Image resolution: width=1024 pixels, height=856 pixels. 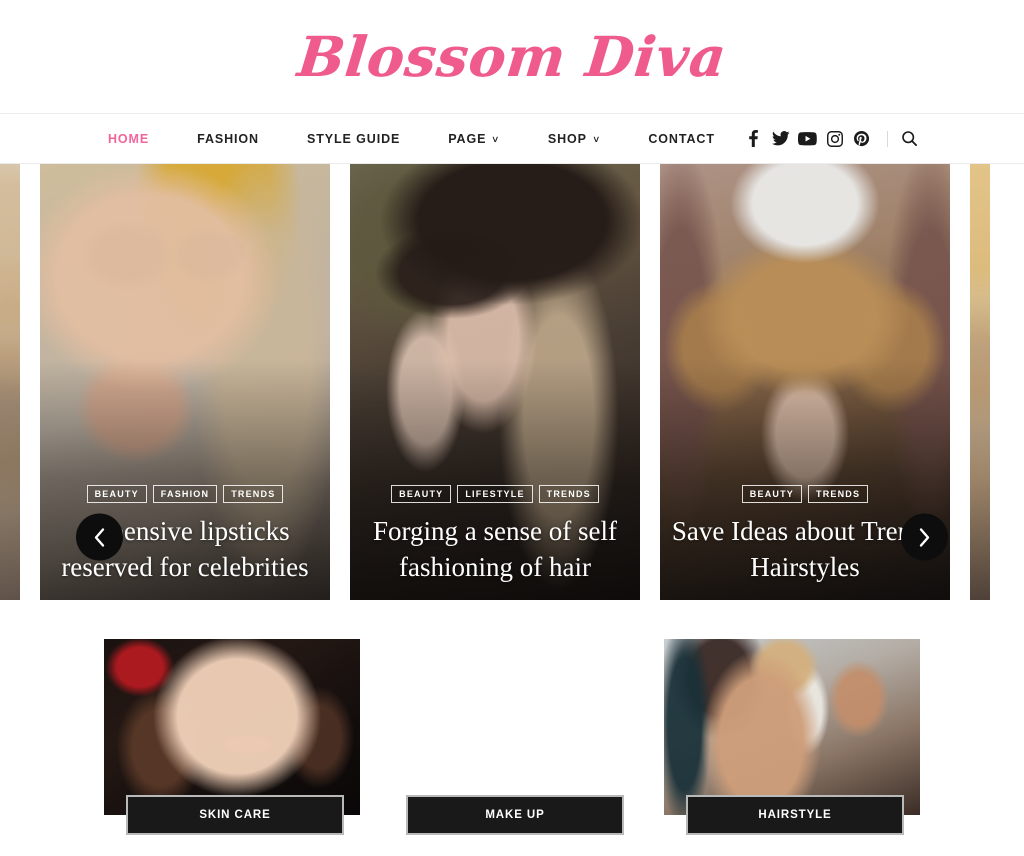 I want to click on nav-item-shop: SHOP ∨, so click(x=574, y=139).